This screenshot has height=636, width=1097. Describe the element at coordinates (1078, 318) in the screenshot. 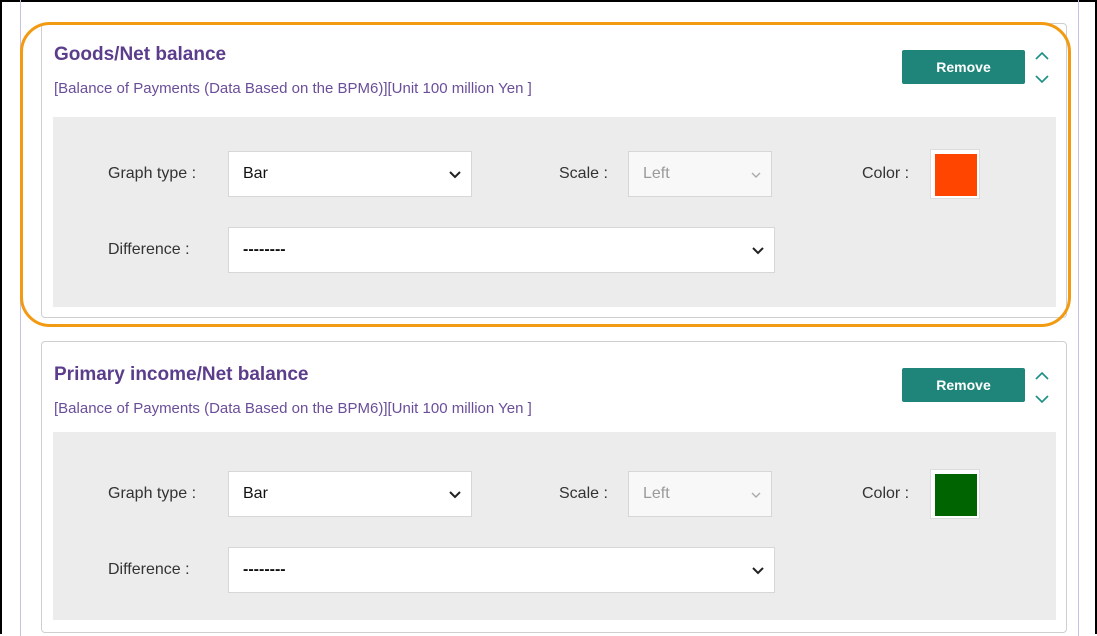

I see `right-divider` at that location.